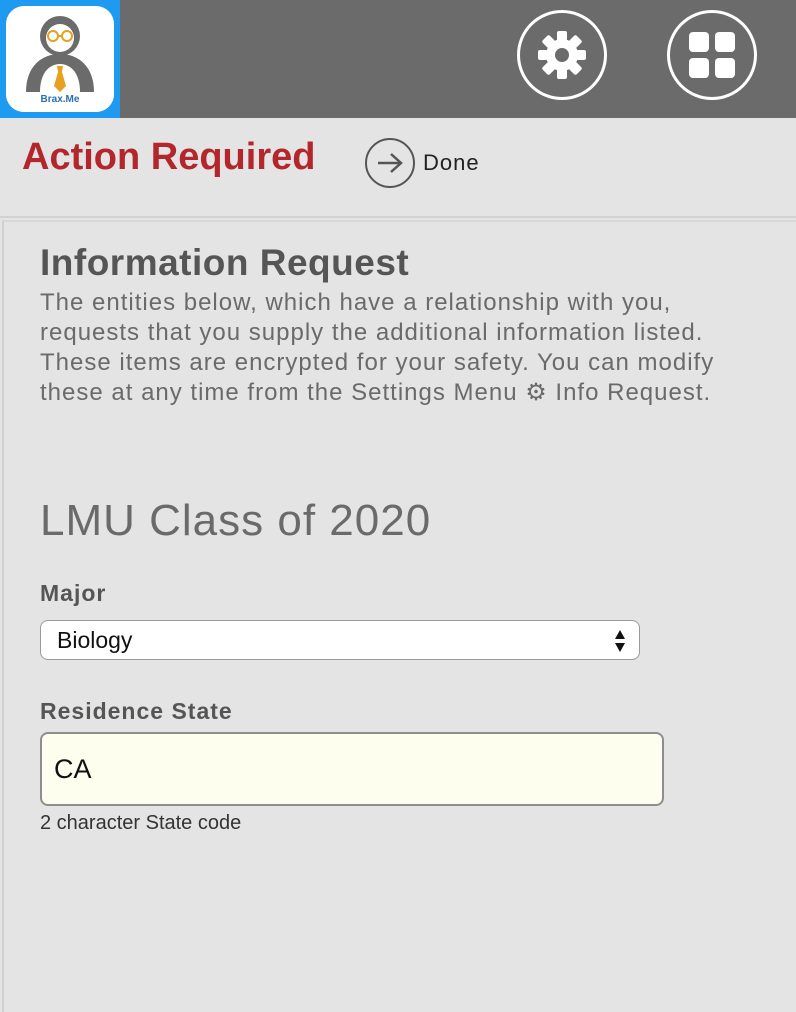 Image resolution: width=796 pixels, height=1012 pixels. What do you see at coordinates (141, 823) in the screenshot?
I see `residence-state-hint: 2 character State code` at bounding box center [141, 823].